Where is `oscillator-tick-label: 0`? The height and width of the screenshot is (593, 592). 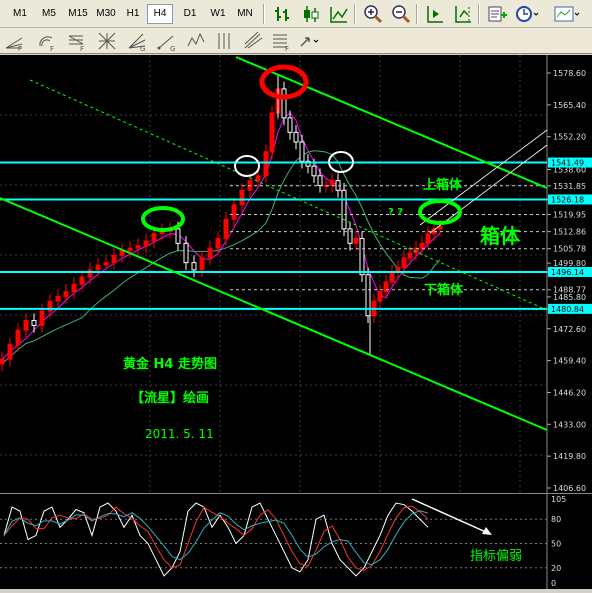 oscillator-tick-label: 0 is located at coordinates (553, 583).